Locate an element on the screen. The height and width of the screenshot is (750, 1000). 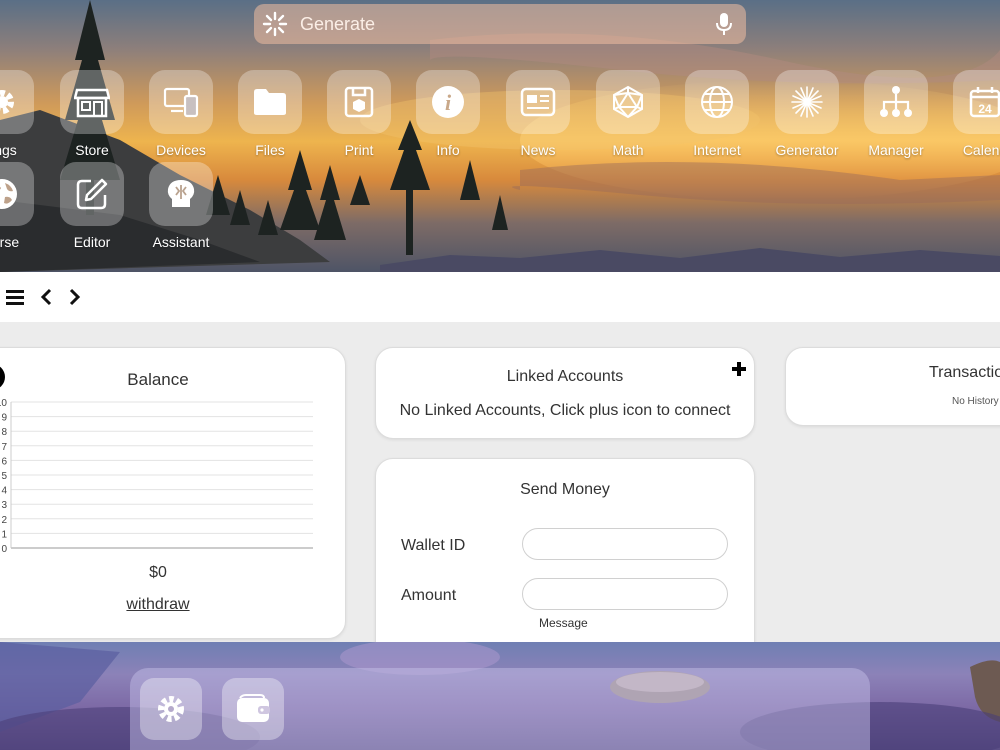
app-manager: Manager is located at coordinates (896, 114).